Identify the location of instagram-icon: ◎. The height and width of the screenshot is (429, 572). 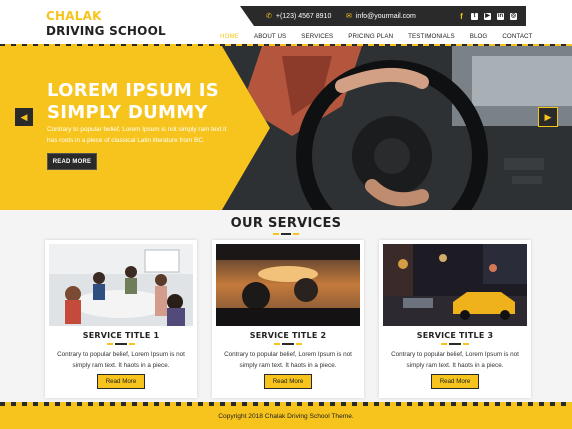
(513, 16).